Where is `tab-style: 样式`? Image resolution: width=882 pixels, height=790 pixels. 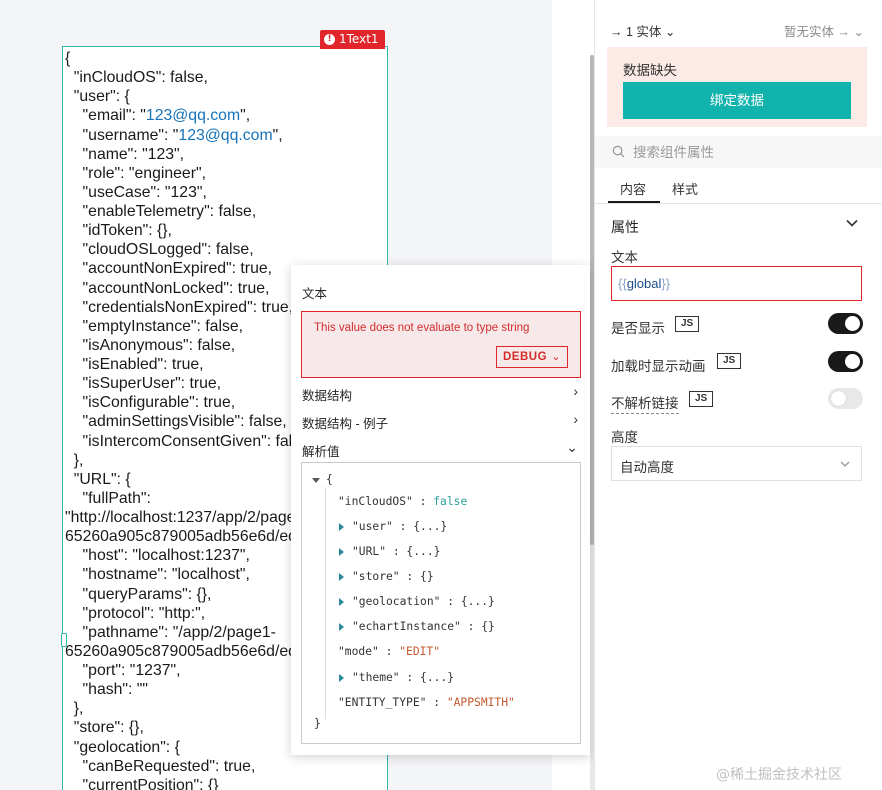
tab-style: 样式 is located at coordinates (685, 188).